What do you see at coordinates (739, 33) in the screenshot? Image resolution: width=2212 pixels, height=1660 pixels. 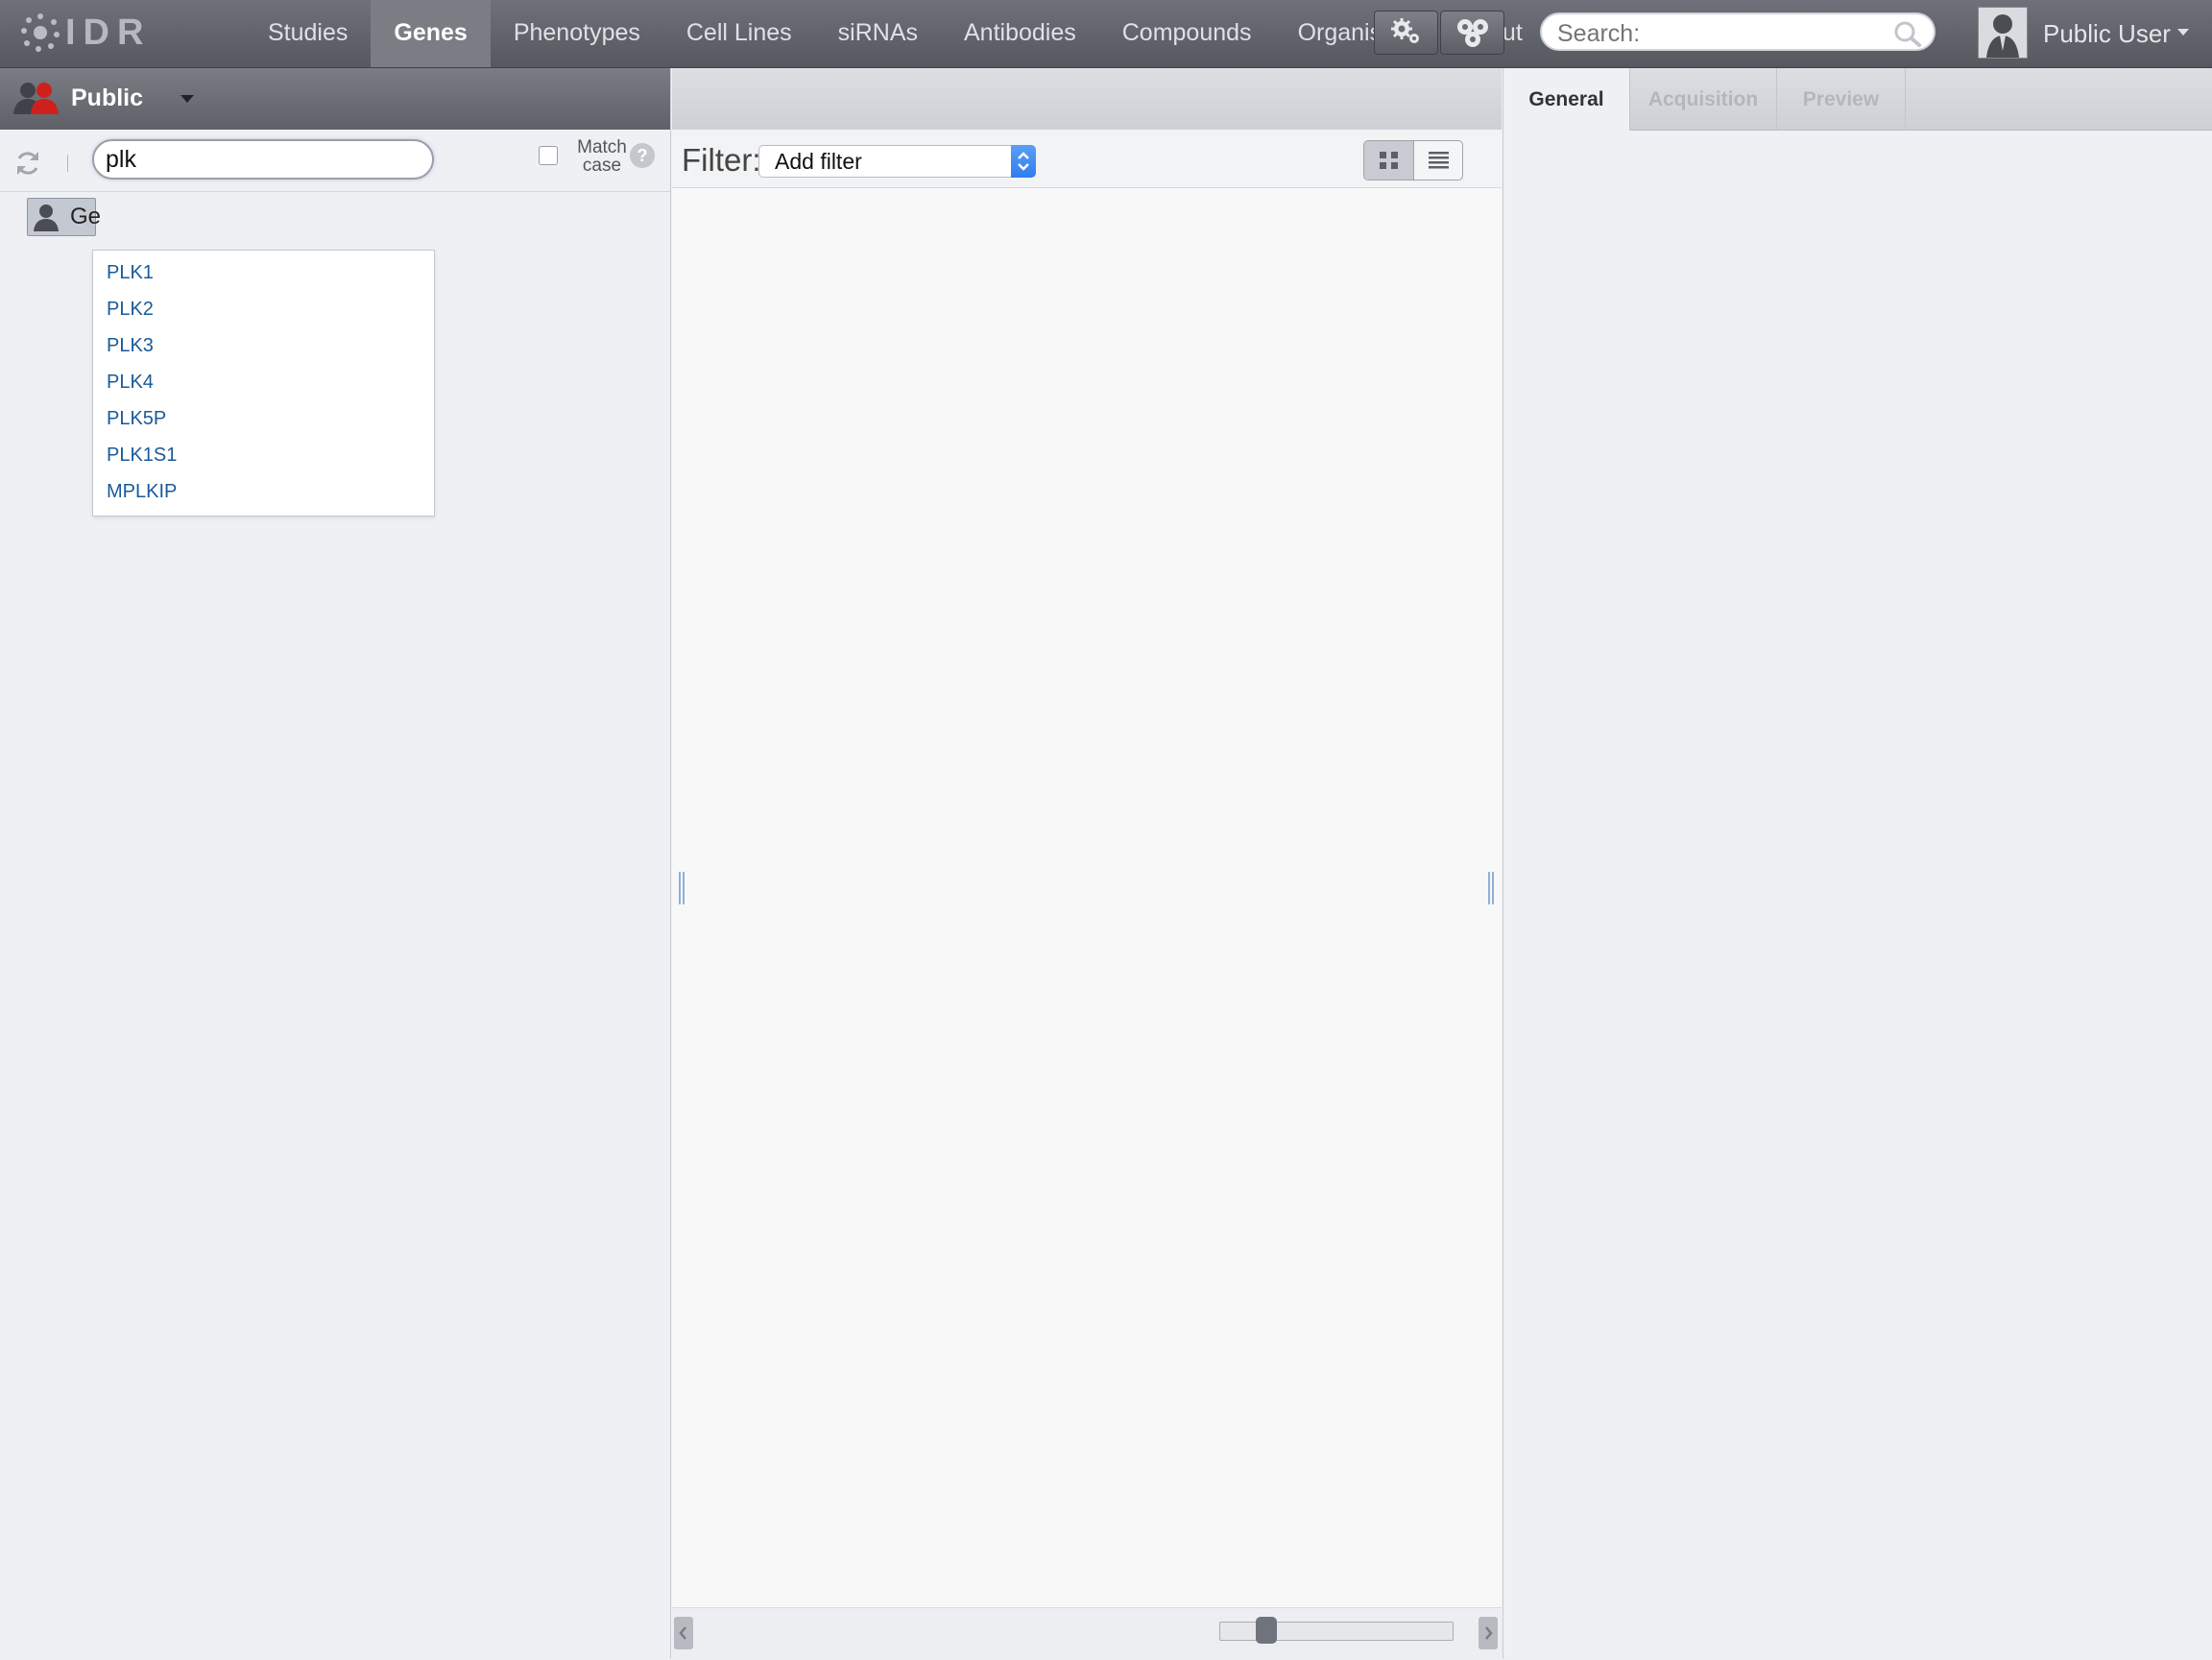 I see `nav-cell-lines: Cell Lines` at bounding box center [739, 33].